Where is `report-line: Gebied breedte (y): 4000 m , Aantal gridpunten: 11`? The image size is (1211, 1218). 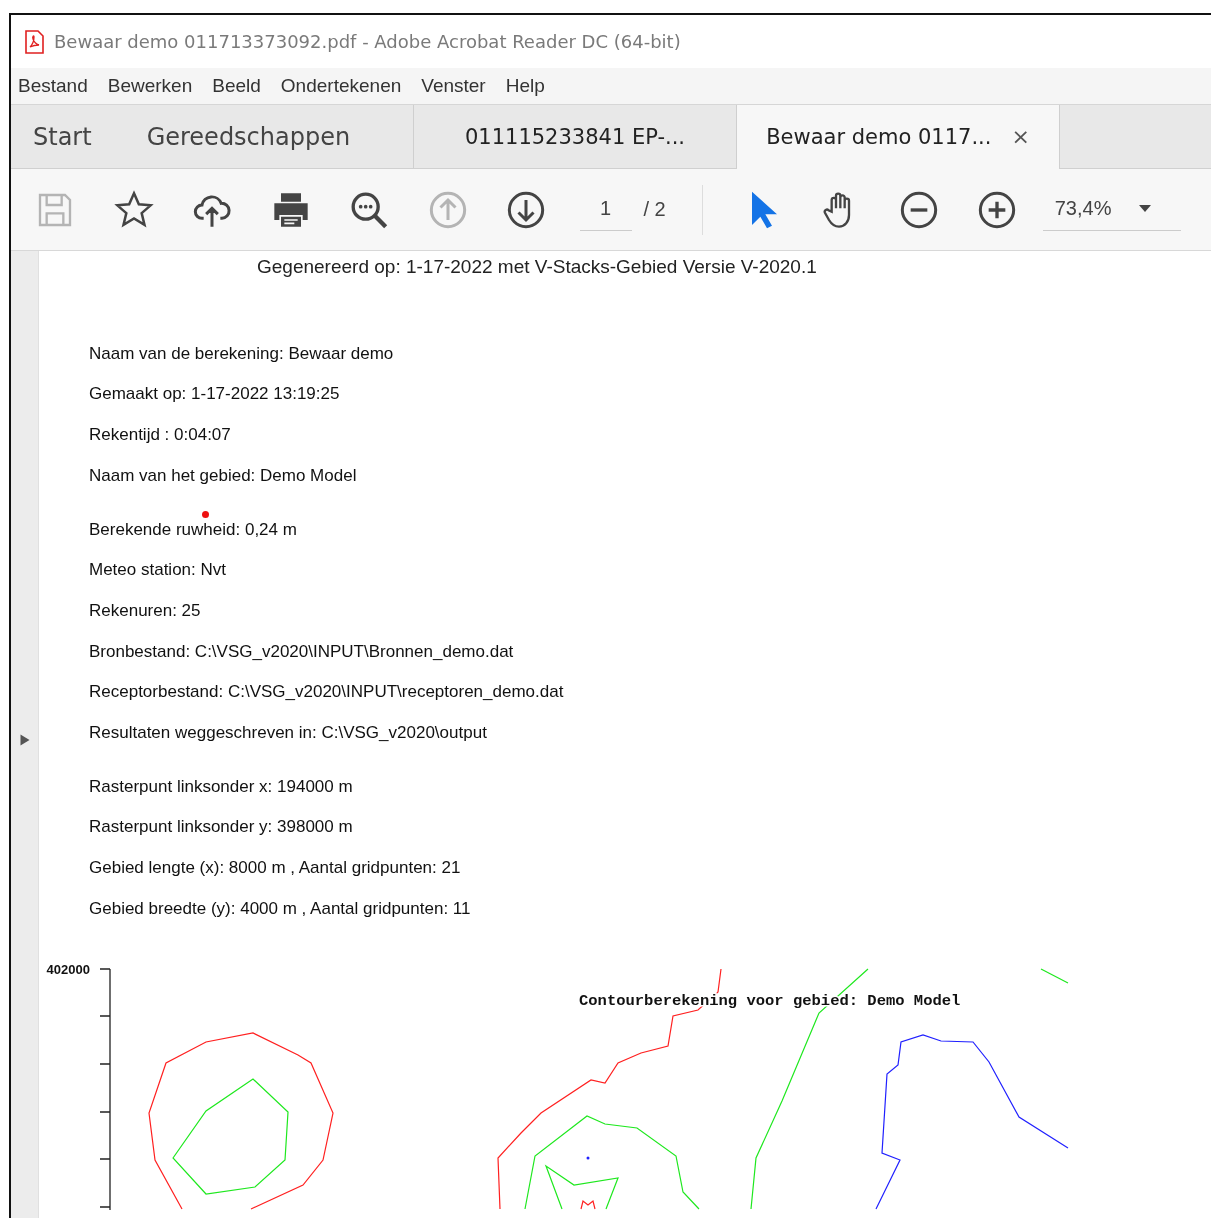
report-line: Gebied breedte (y): 4000 m , Aantal gridpunten: 11 is located at coordinates (280, 908).